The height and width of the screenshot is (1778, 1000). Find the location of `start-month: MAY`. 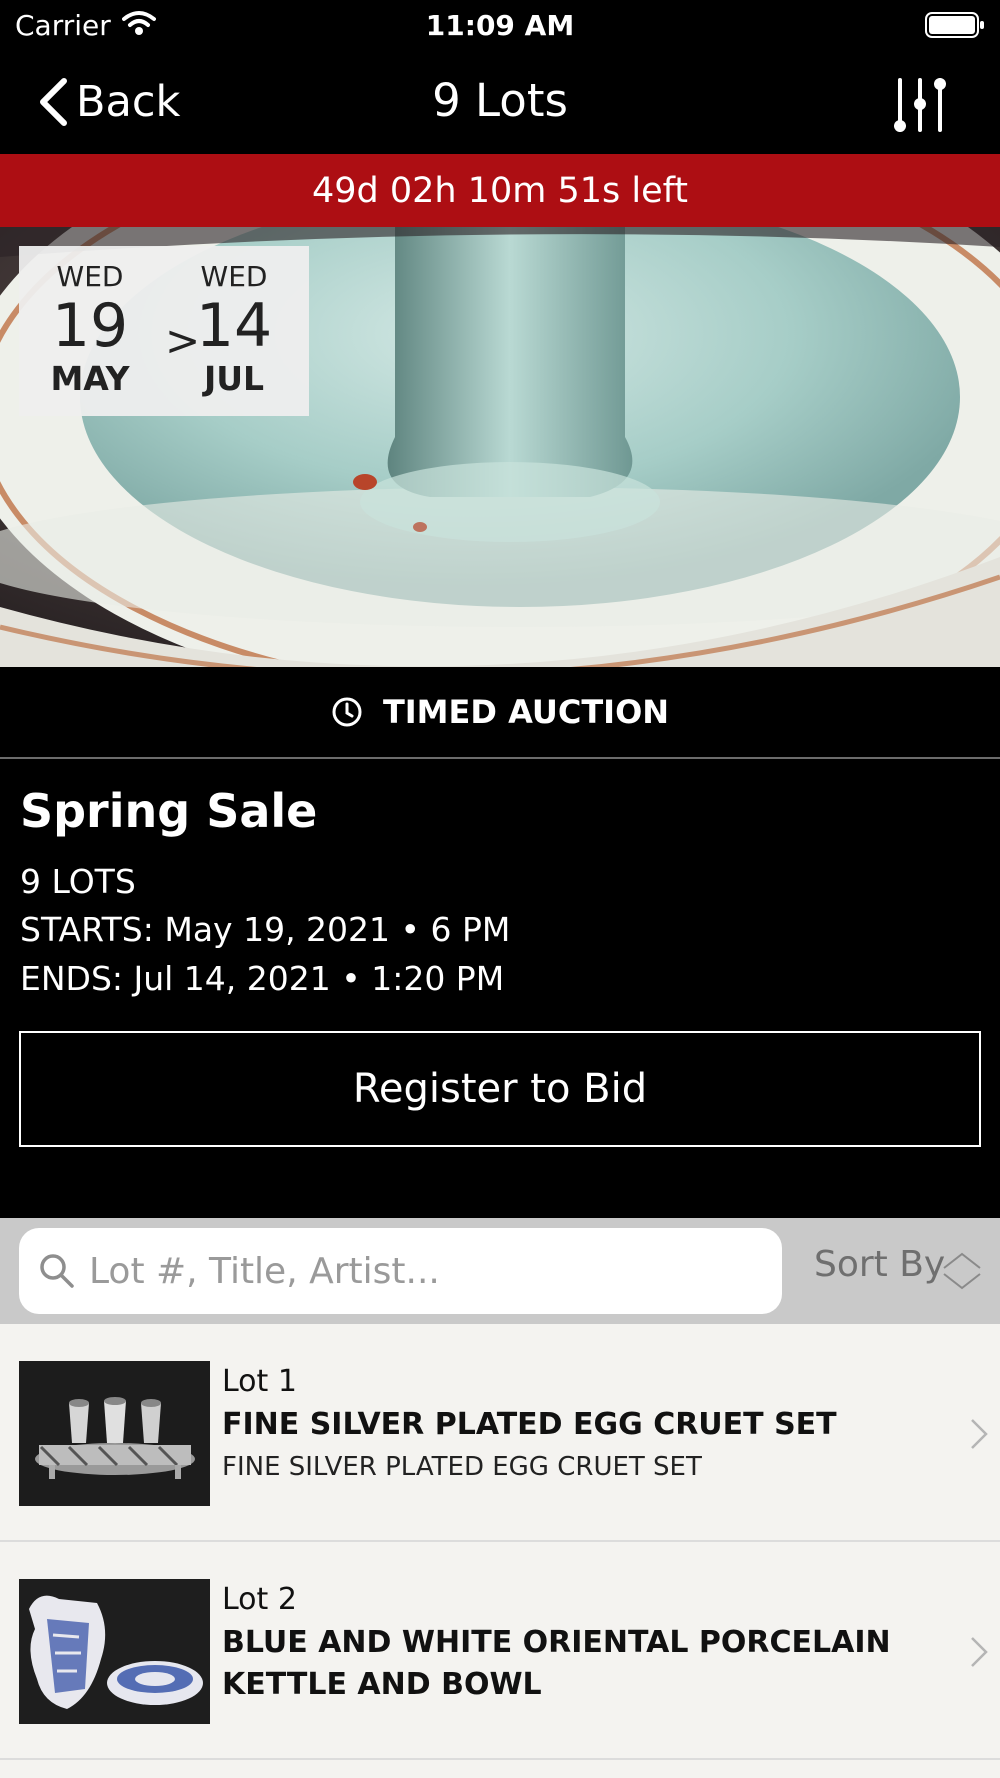

start-month: MAY is located at coordinates (90, 378).